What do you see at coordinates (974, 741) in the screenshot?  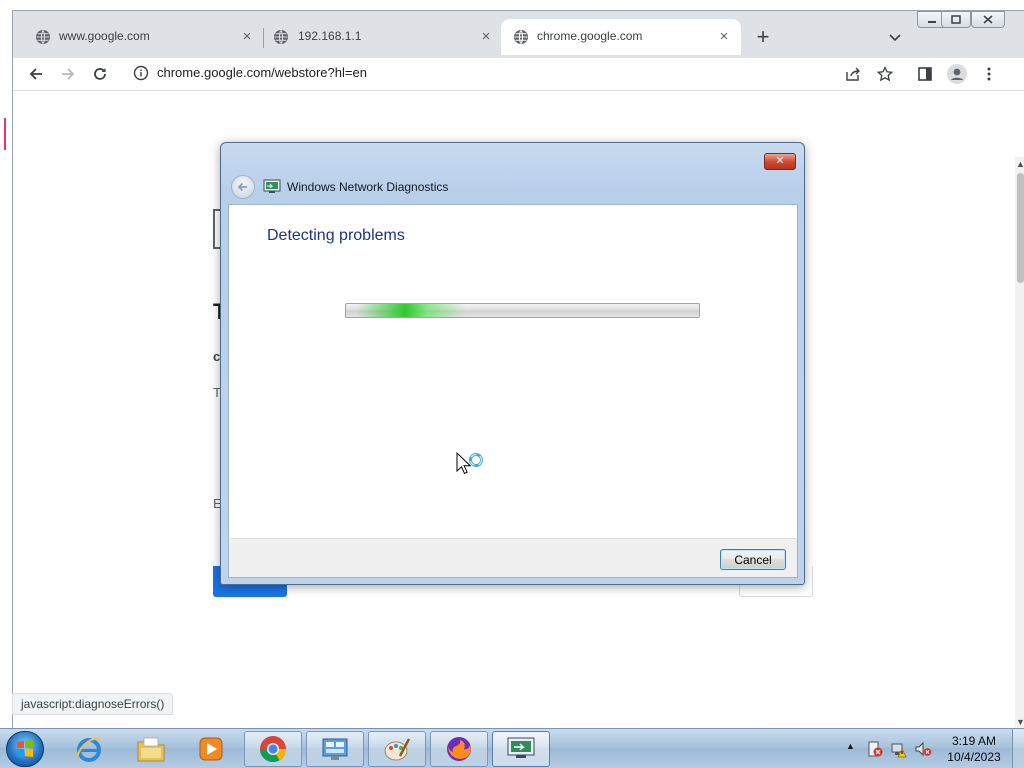 I see `clock-time: 3:19 AM` at bounding box center [974, 741].